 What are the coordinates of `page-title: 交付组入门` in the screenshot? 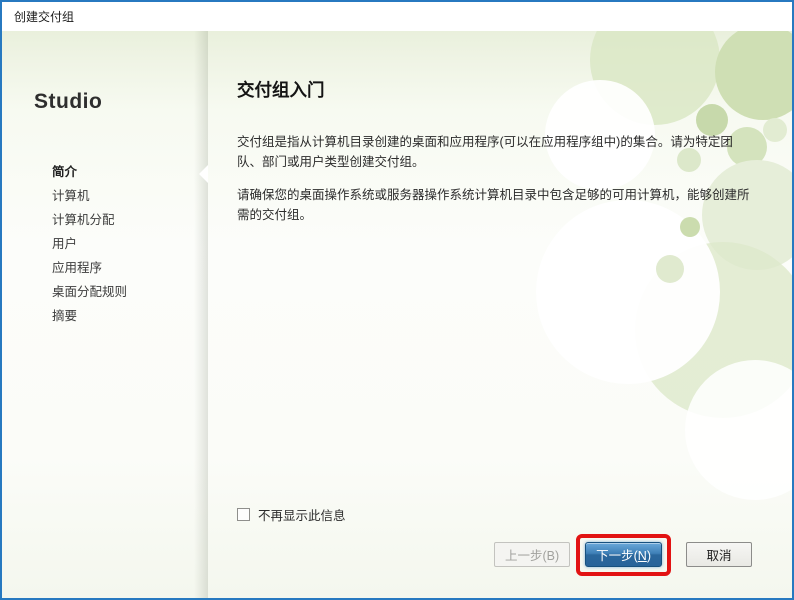 It's located at (281, 90).